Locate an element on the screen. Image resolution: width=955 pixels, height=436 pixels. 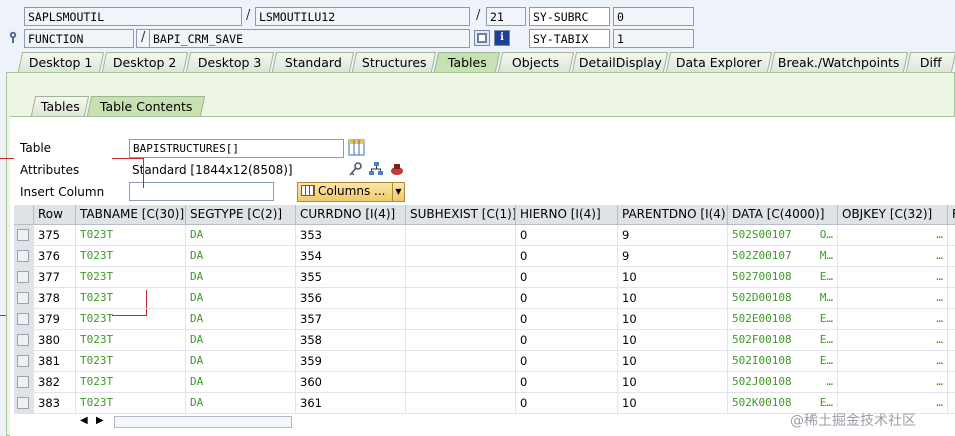
subtab-tables: Tables is located at coordinates (60, 106).